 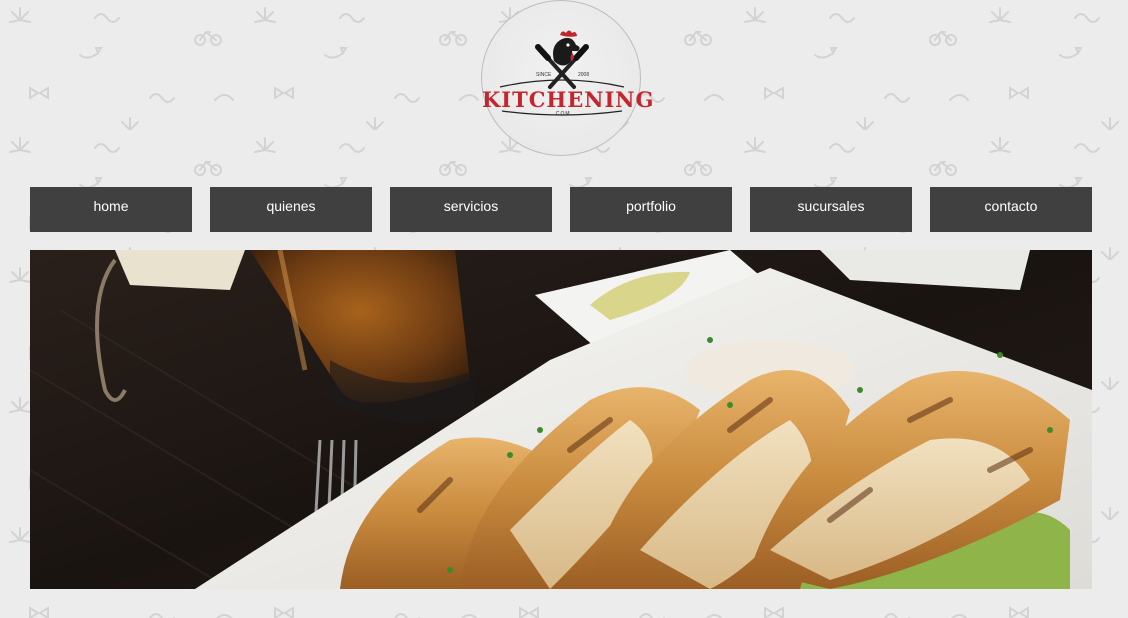 What do you see at coordinates (584, 75) in the screenshot?
I see `logo-year-label: 2008` at bounding box center [584, 75].